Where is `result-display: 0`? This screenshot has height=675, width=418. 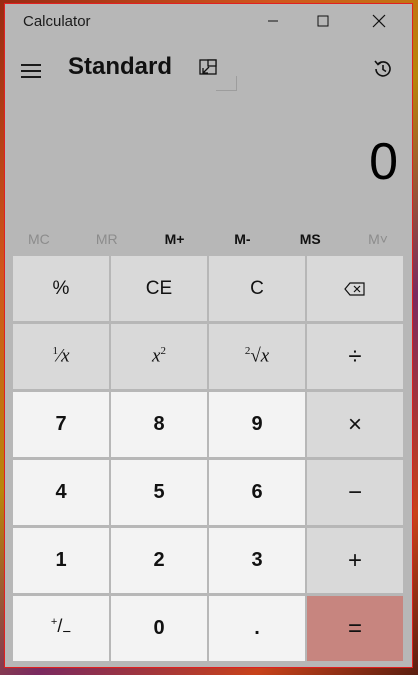 result-display: 0 is located at coordinates (383, 162).